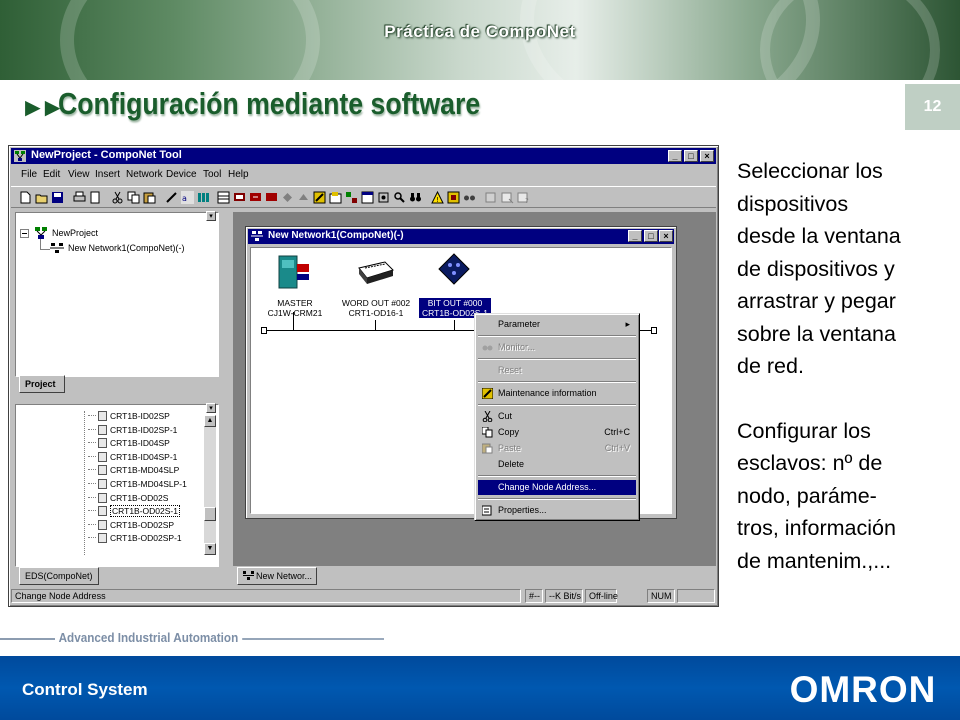 The width and height of the screenshot is (960, 720). What do you see at coordinates (51, 174) in the screenshot?
I see `menu-edit: Edit` at bounding box center [51, 174].